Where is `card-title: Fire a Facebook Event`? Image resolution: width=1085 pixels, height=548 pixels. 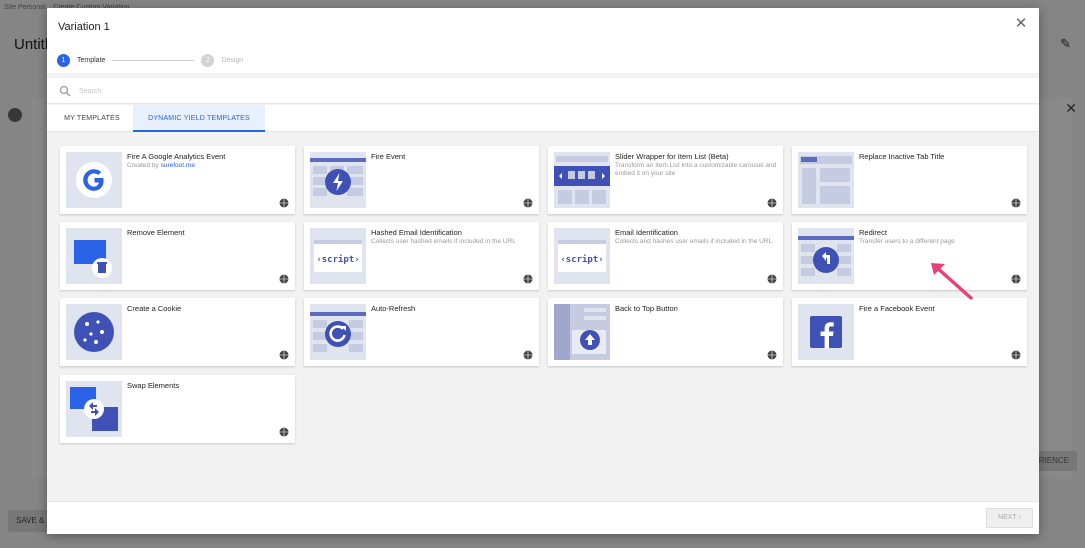 card-title: Fire a Facebook Event is located at coordinates (897, 308).